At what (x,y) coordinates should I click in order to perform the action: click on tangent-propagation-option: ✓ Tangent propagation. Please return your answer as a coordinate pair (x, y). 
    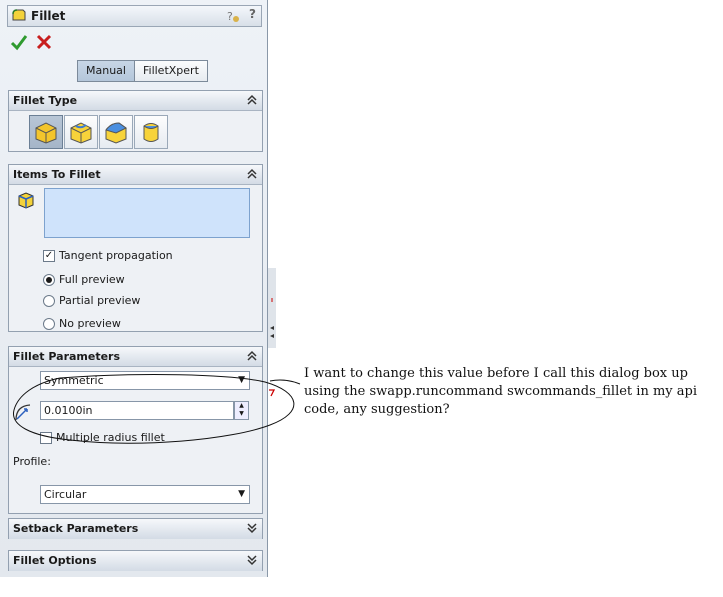
    Looking at the image, I should click on (108, 255).